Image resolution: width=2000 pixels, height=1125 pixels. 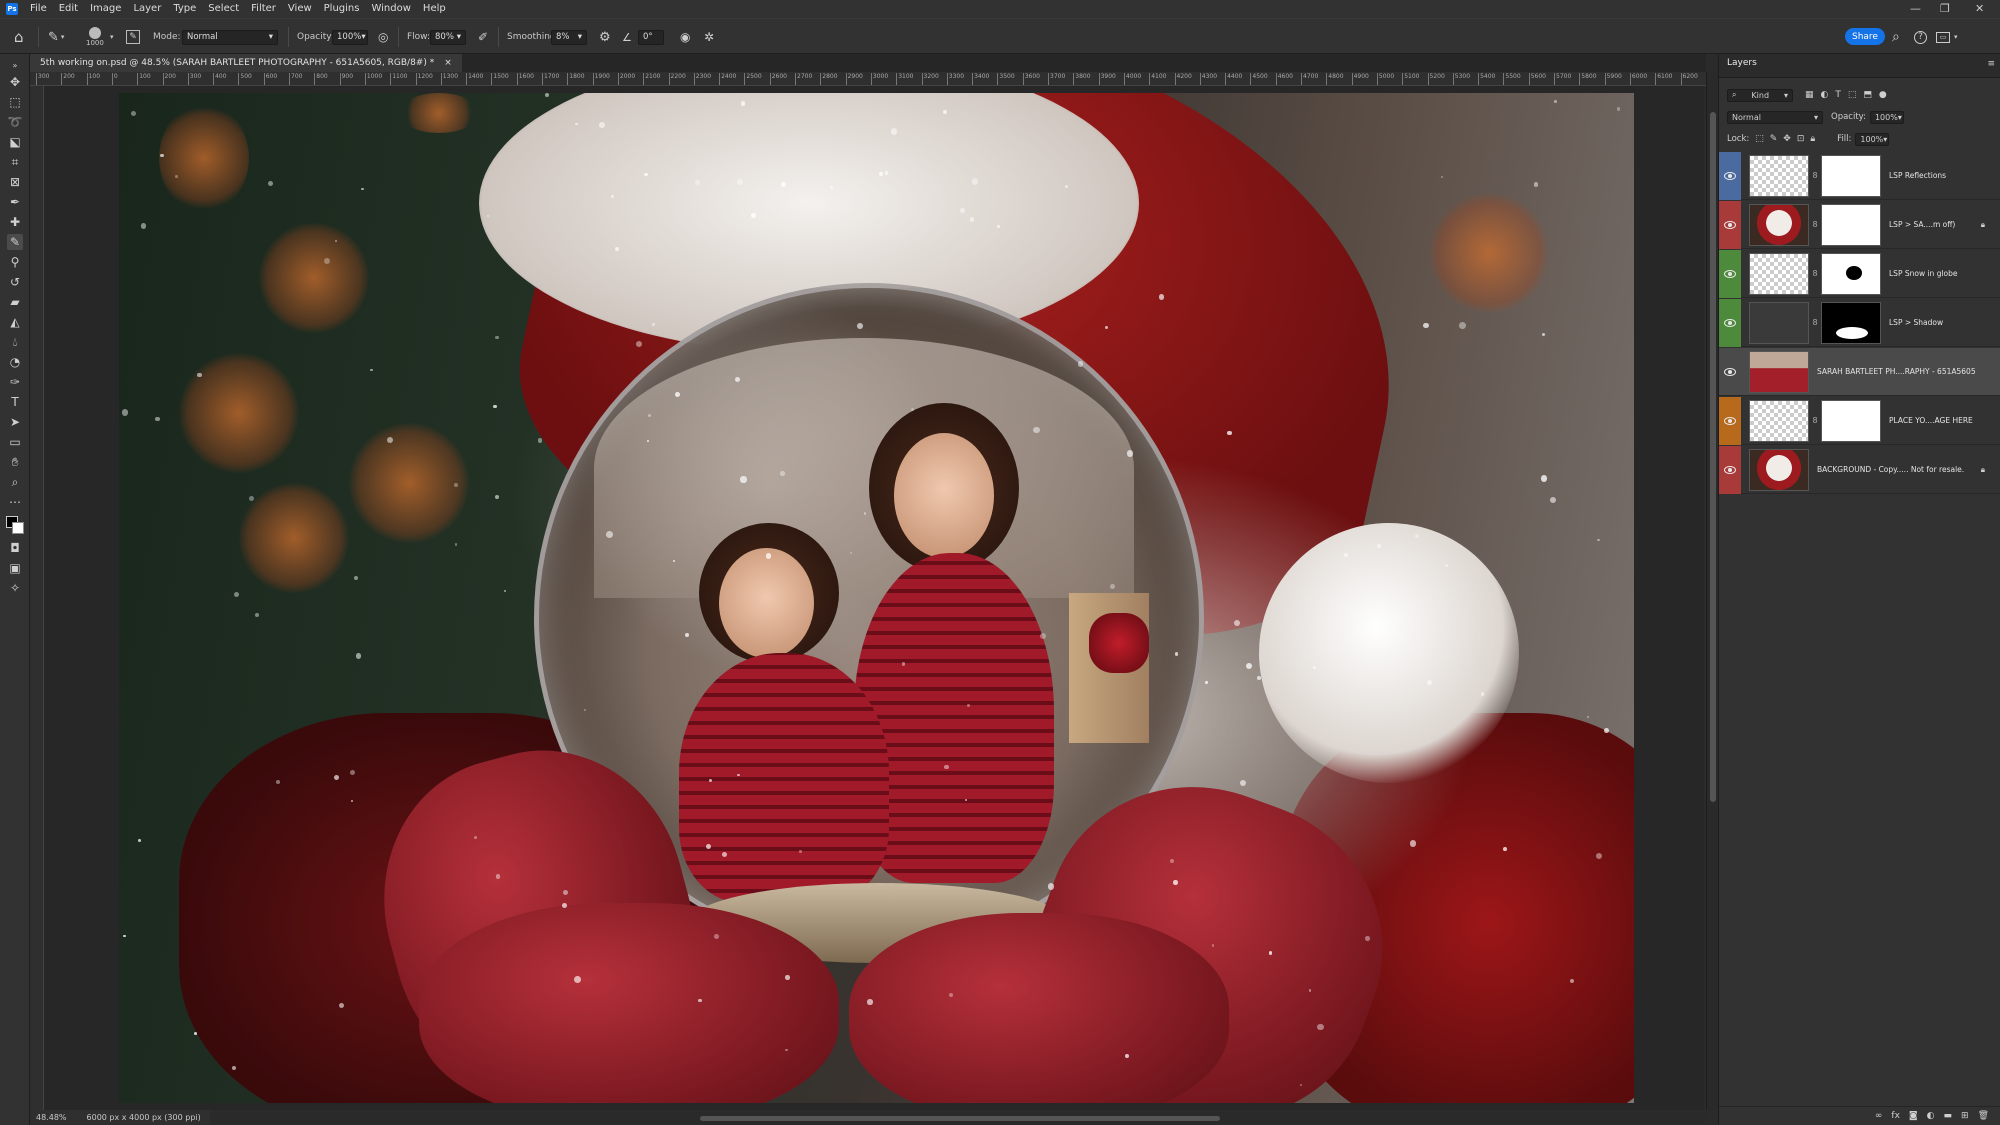 What do you see at coordinates (1865, 36) in the screenshot?
I see `share-button: Share` at bounding box center [1865, 36].